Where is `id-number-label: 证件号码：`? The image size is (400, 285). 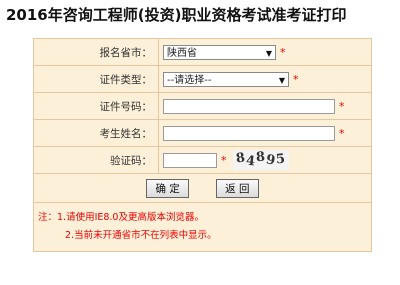 id-number-label: 证件号码： is located at coordinates (96, 106).